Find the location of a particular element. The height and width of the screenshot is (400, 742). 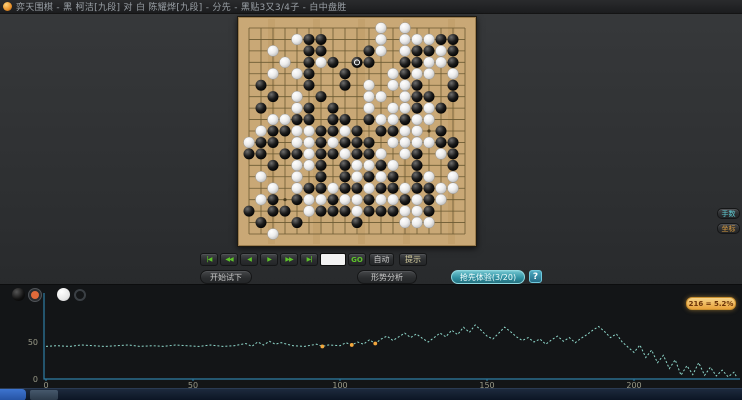

ai-quota-button: 抢先体验(3/20) is located at coordinates (488, 277).